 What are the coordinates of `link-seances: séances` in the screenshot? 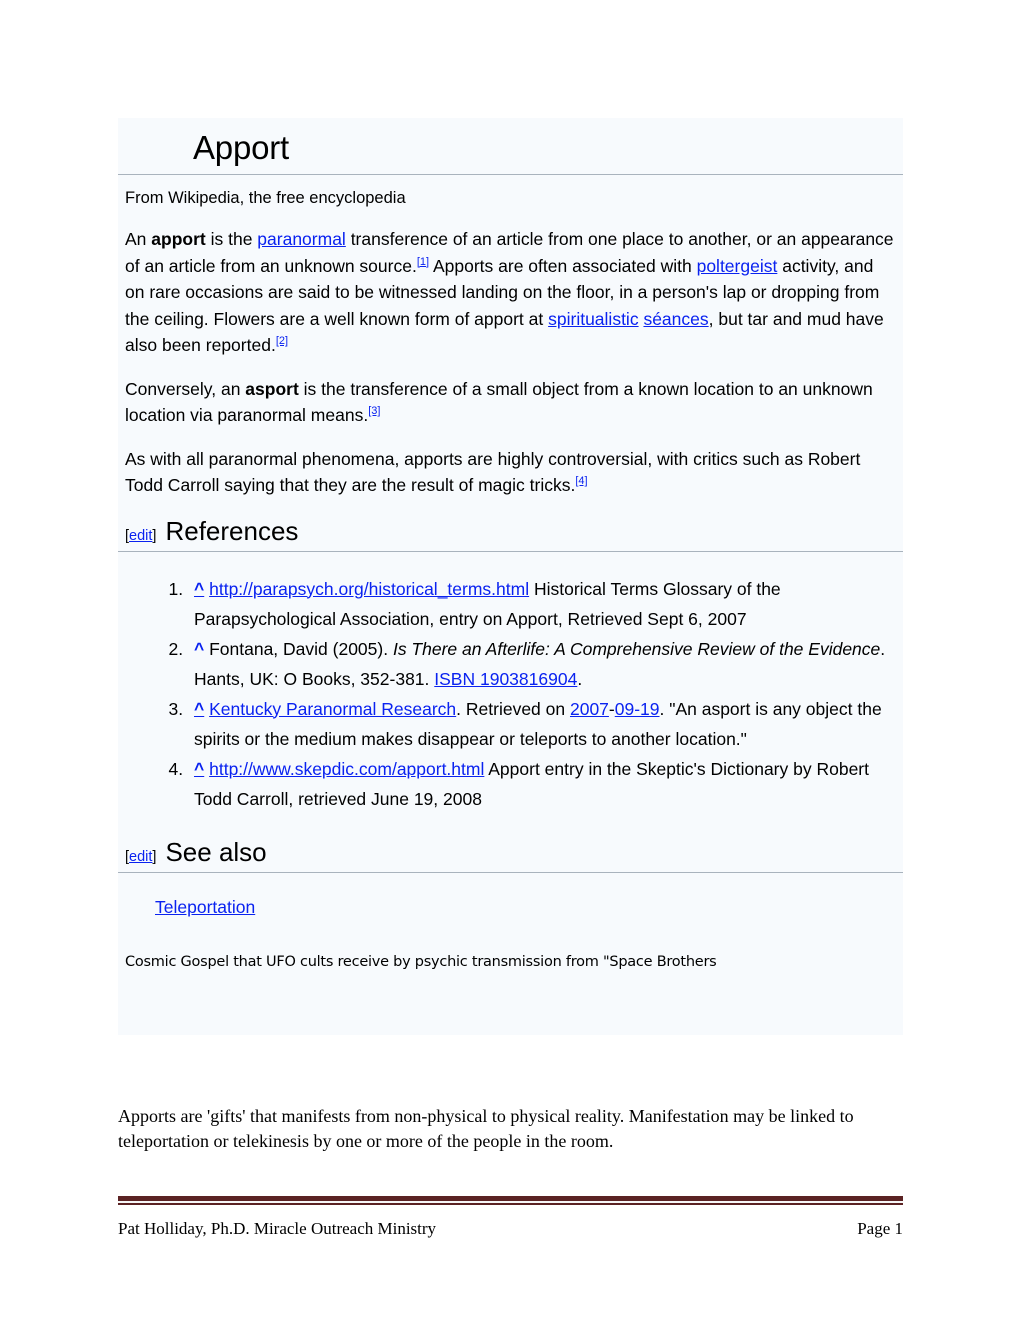 It's located at (675, 319).